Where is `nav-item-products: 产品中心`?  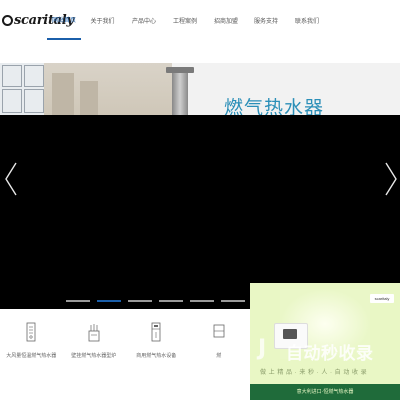
nav-item-products: 产品中心 is located at coordinates (144, 20).